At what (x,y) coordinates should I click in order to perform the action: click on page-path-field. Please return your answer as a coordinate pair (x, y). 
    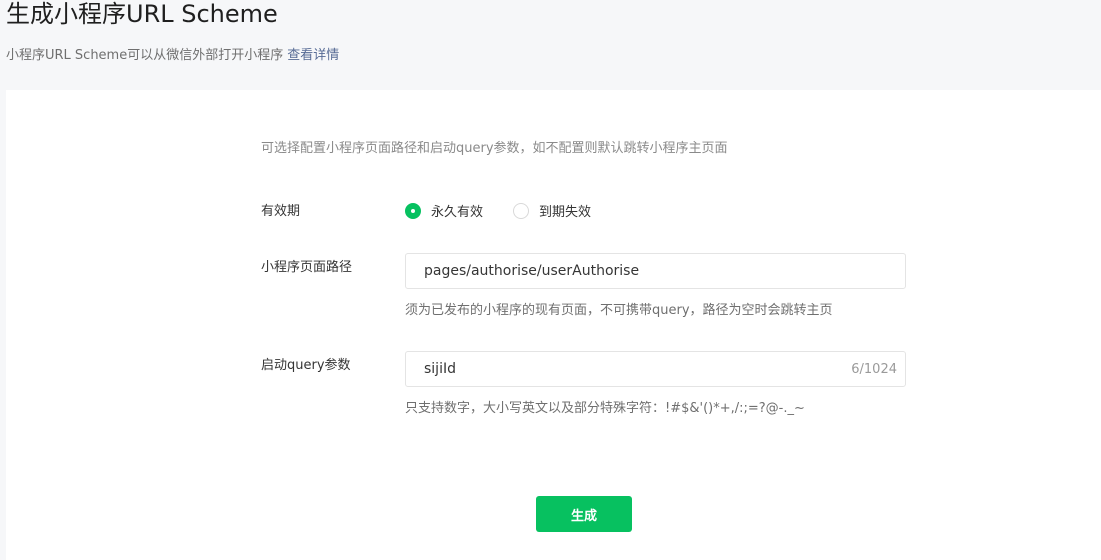
    Looking at the image, I should click on (655, 271).